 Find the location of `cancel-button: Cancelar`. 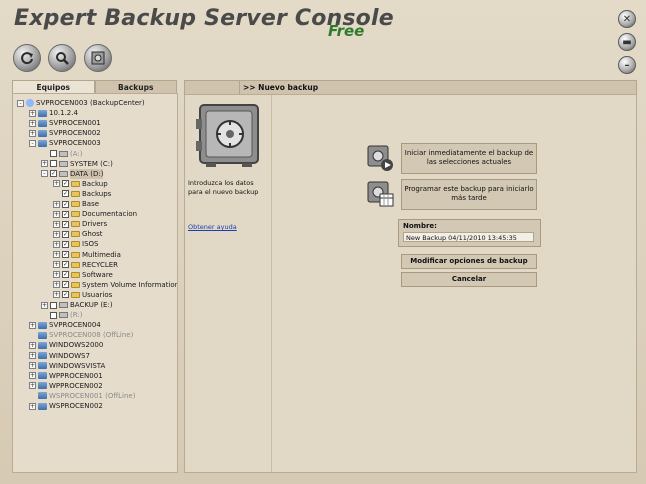

cancel-button: Cancelar is located at coordinates (469, 279).